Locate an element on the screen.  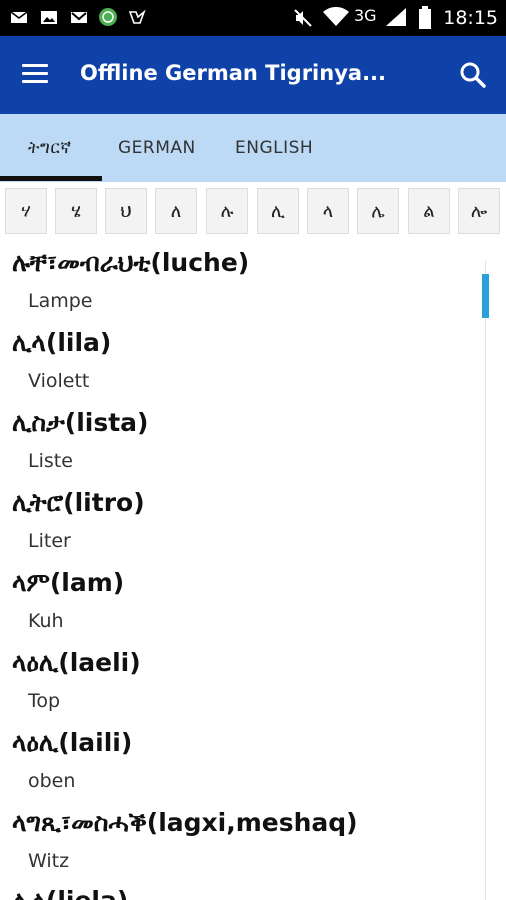
entry-term: ላዕሊ(laili) is located at coordinates (72, 742).